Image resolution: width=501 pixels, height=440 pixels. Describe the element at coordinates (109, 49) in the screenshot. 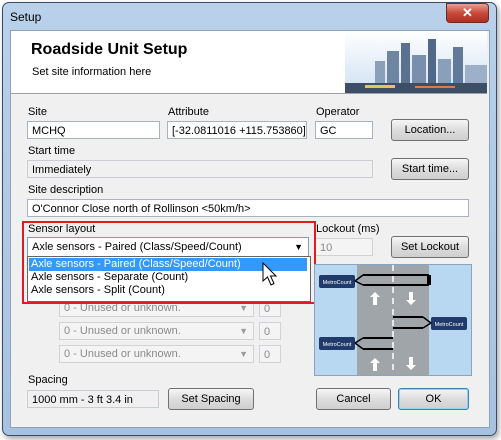

I see `banner-title: Roadside Unit Setup` at that location.